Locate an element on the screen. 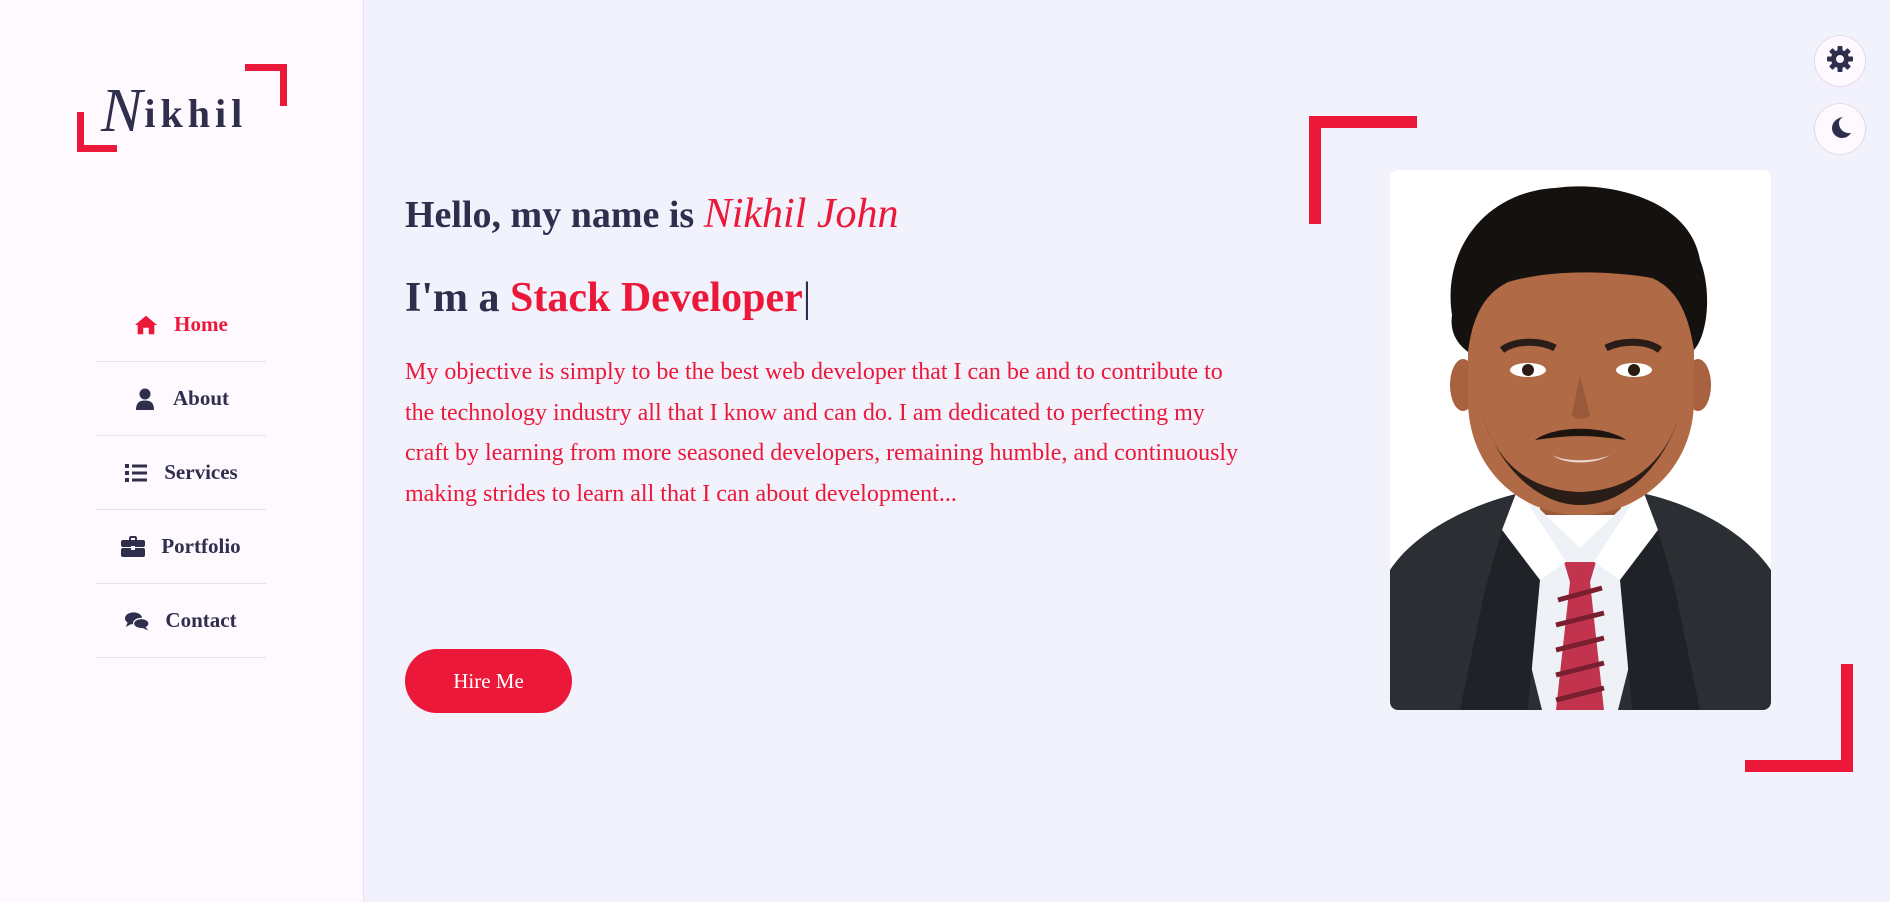 The width and height of the screenshot is (1890, 902). hero-name: Nikhil John is located at coordinates (801, 214).